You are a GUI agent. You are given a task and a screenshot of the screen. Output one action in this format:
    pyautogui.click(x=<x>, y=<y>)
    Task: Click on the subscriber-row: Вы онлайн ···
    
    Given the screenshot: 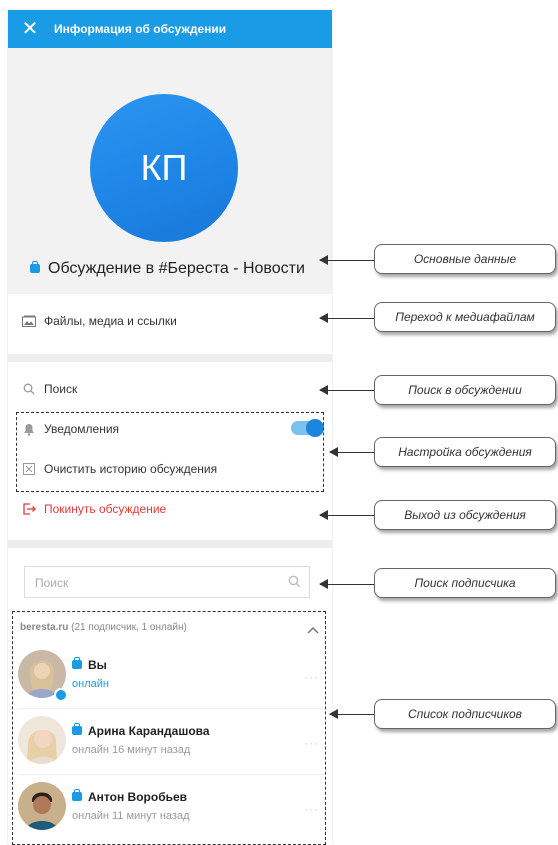 What is the action you would take?
    pyautogui.click(x=170, y=676)
    